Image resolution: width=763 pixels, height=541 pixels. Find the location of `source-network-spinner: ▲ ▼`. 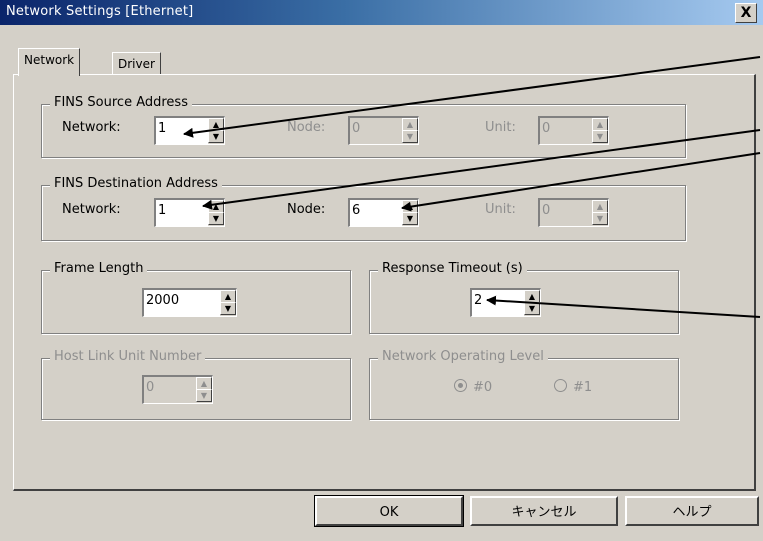

source-network-spinner: ▲ ▼ is located at coordinates (216, 131).